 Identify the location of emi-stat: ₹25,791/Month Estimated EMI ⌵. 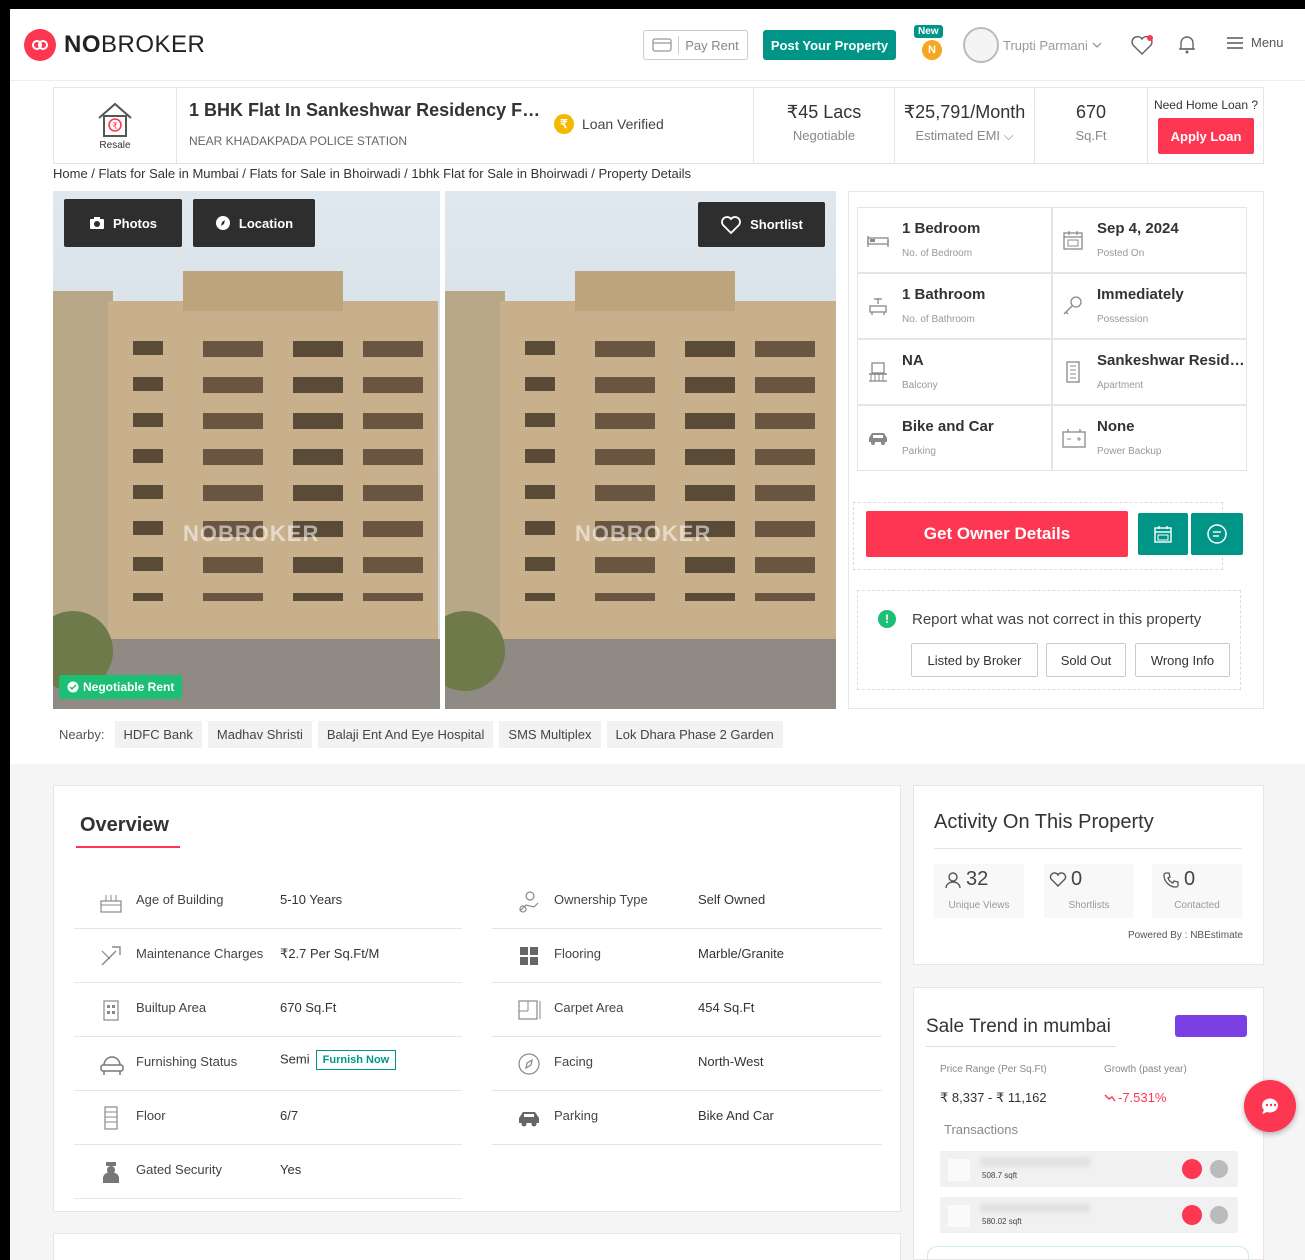
(965, 125).